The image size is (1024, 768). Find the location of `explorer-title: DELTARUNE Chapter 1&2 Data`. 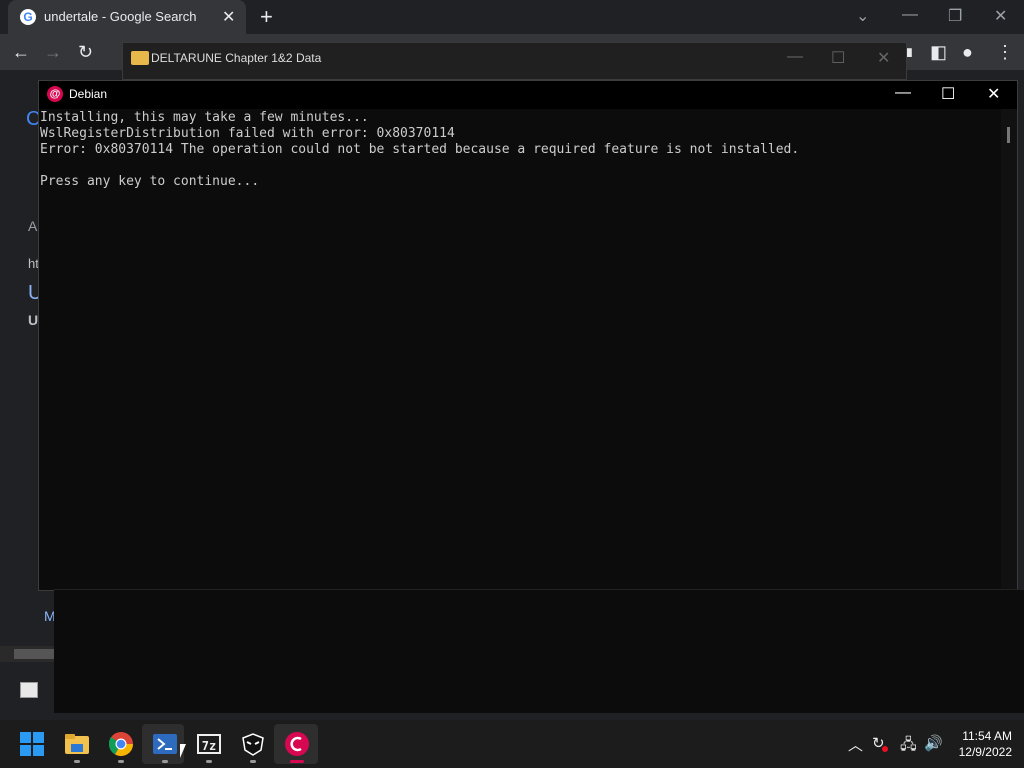

explorer-title: DELTARUNE Chapter 1&2 Data is located at coordinates (236, 58).